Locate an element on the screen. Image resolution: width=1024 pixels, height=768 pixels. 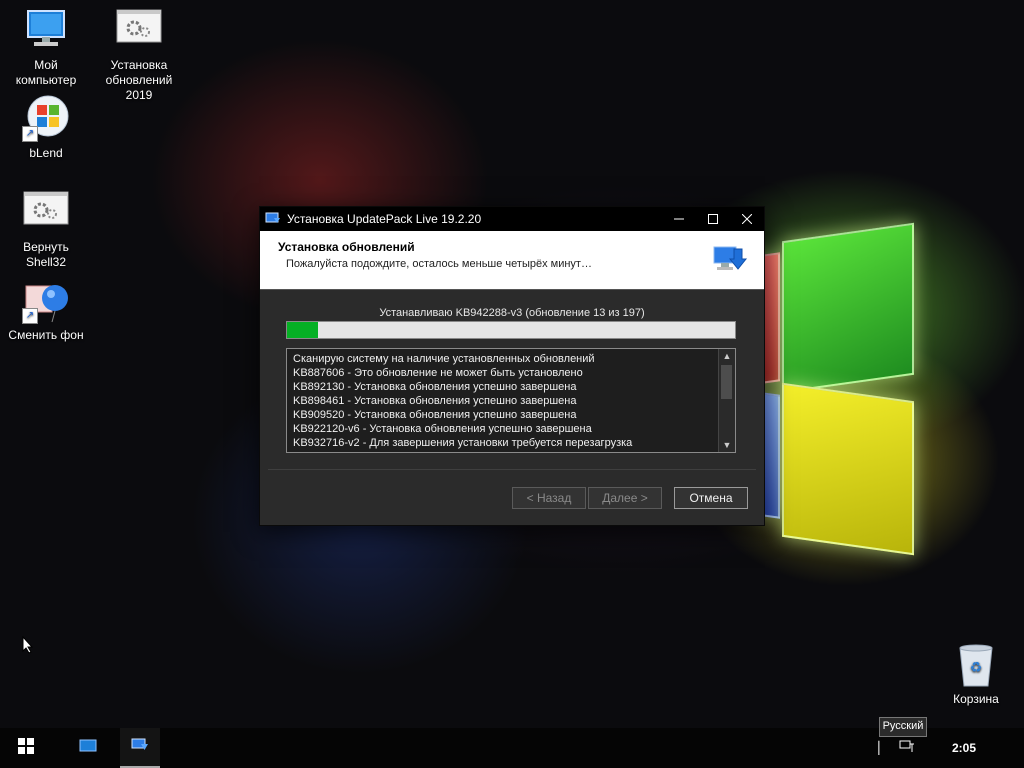
language-tooltip: Русский is located at coordinates (903, 727).